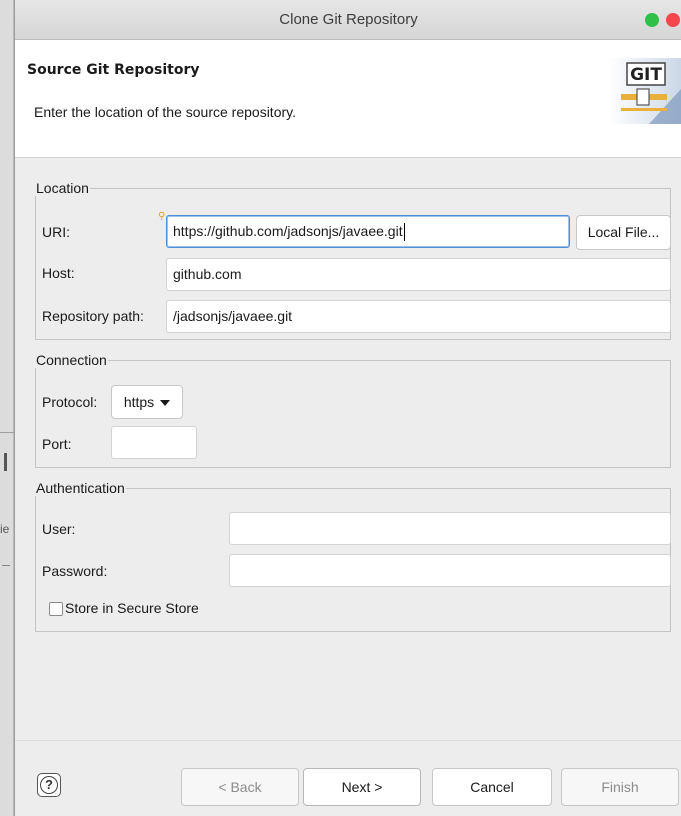 This screenshot has height=816, width=681. What do you see at coordinates (93, 316) in the screenshot?
I see `repository-path-label: Repository path:` at bounding box center [93, 316].